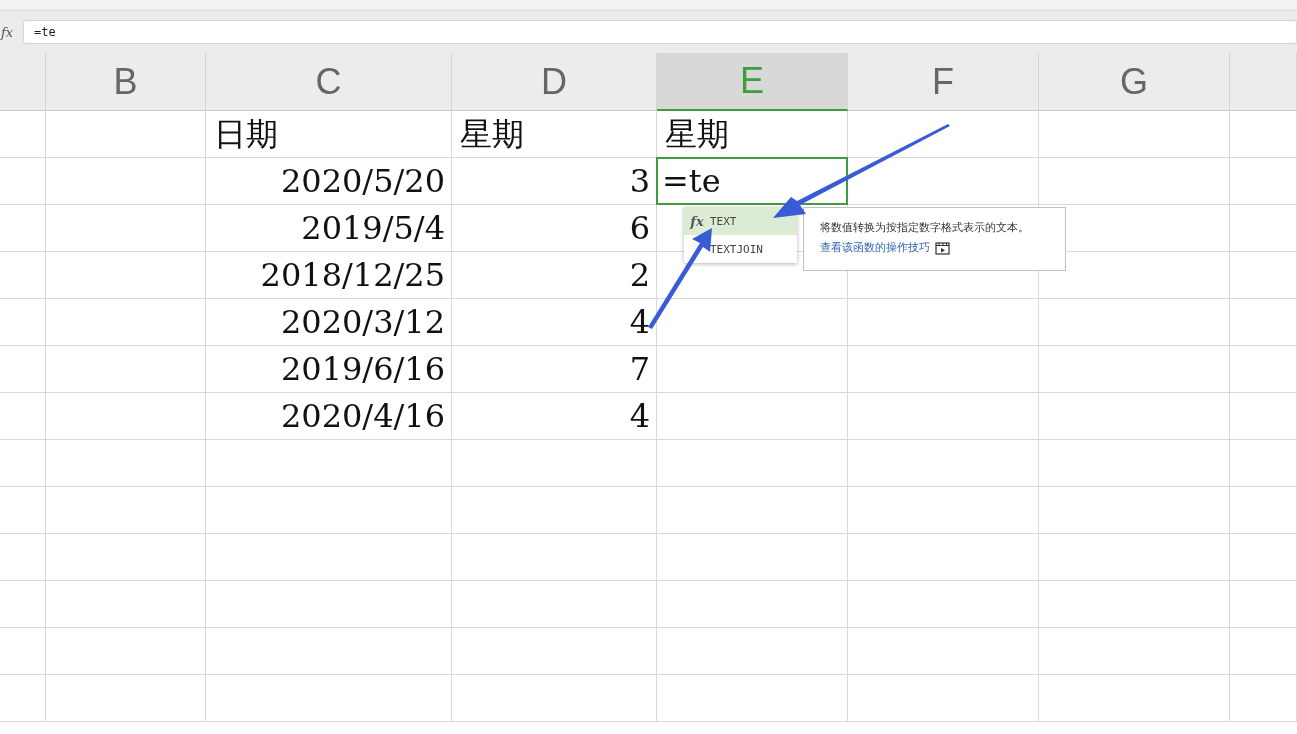 Image resolution: width=1297 pixels, height=734 pixels. Describe the element at coordinates (329, 134) in the screenshot. I see `table-cell: 日期` at that location.